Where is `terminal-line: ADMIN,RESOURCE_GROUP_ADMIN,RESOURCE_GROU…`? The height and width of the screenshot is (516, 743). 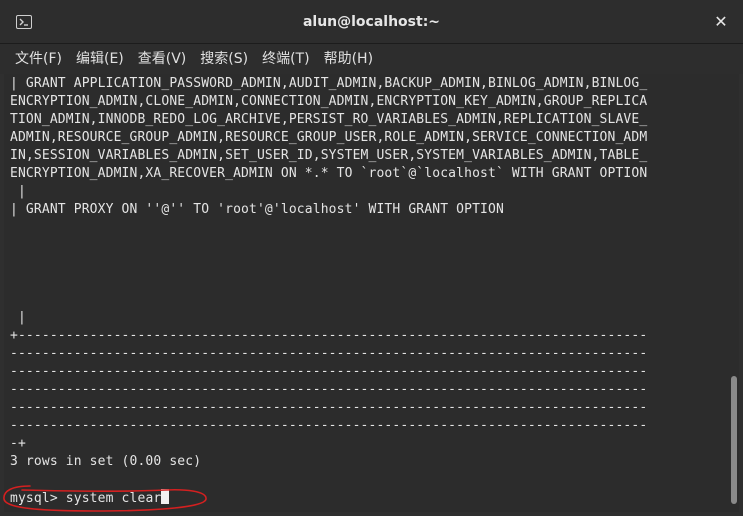 terminal-line: ADMIN,RESOURCE_GROUP_ADMIN,RESOURCE_GROU… is located at coordinates (329, 137).